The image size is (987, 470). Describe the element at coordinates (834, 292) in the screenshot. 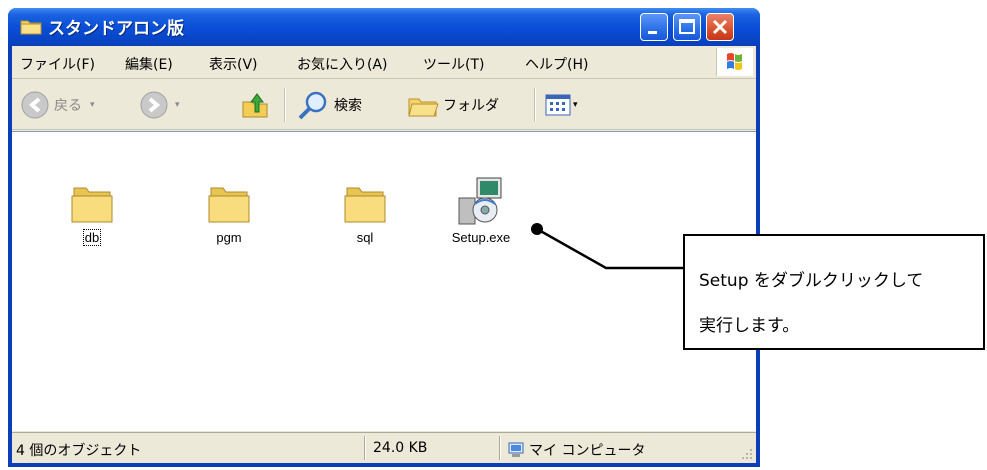

I see `callout-box: Setup をダブルクリックして 実行します。` at that location.